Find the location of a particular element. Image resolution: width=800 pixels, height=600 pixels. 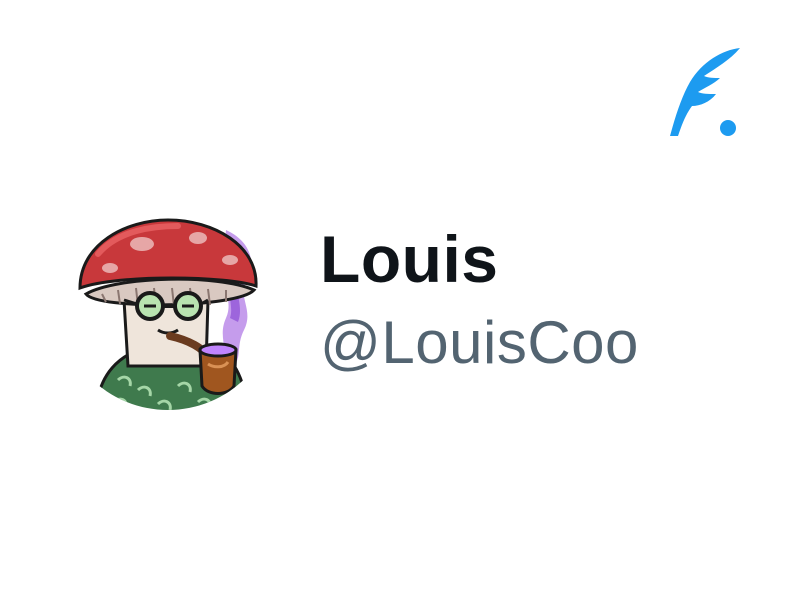

avatar is located at coordinates (168, 300).